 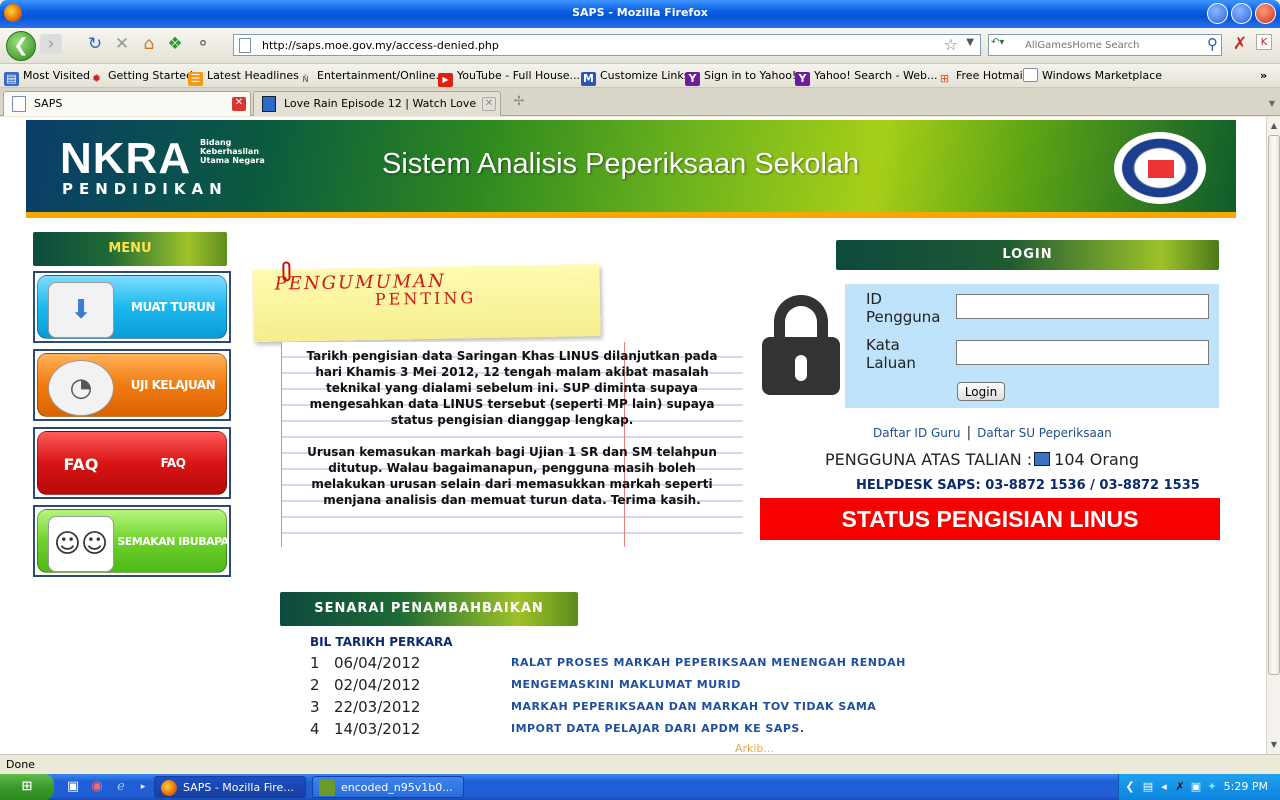 What do you see at coordinates (121, 787) in the screenshot?
I see `ie-icon: ℯ` at bounding box center [121, 787].